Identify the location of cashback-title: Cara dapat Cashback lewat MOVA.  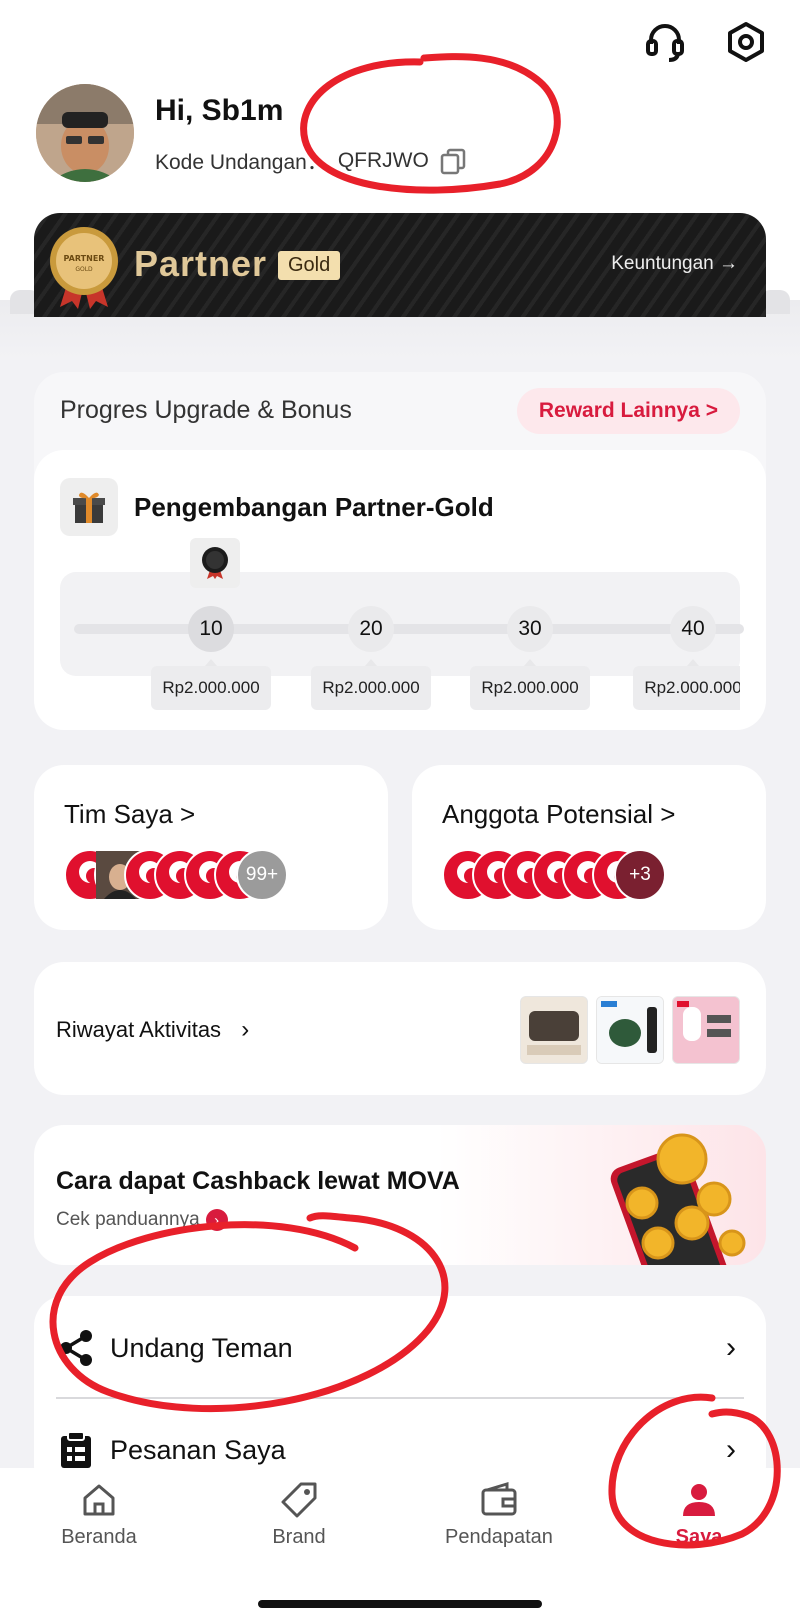
(258, 1181).